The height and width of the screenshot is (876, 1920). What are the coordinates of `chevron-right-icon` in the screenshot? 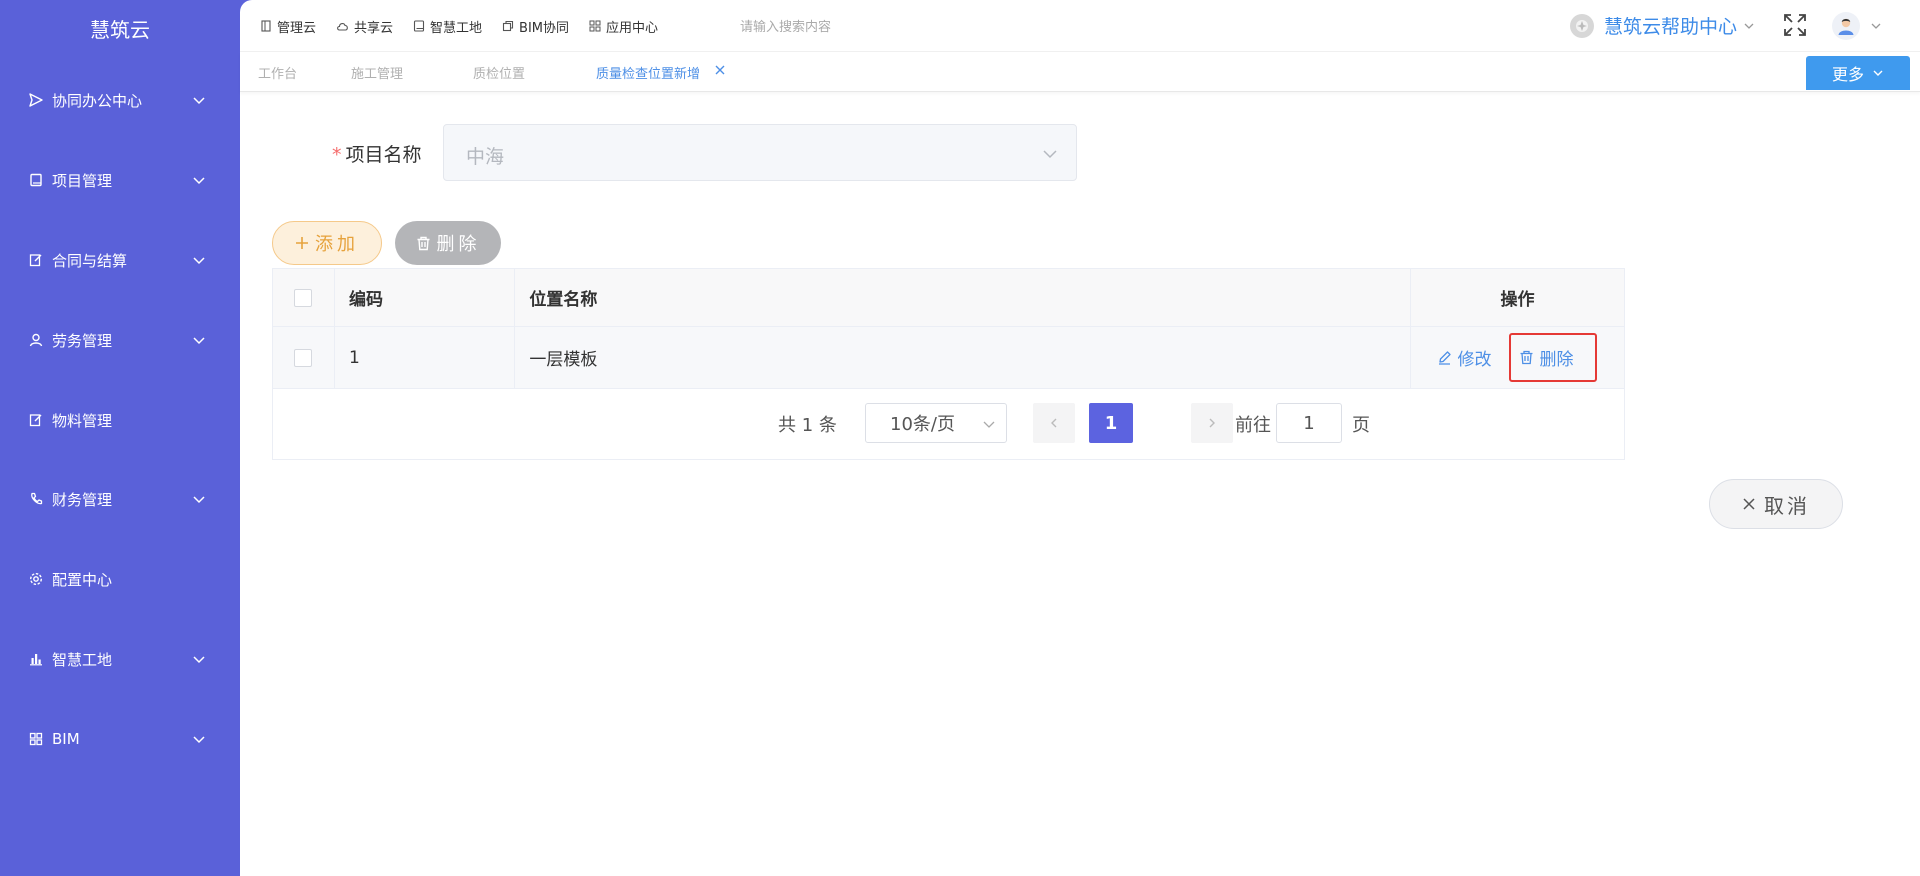 It's located at (1212, 423).